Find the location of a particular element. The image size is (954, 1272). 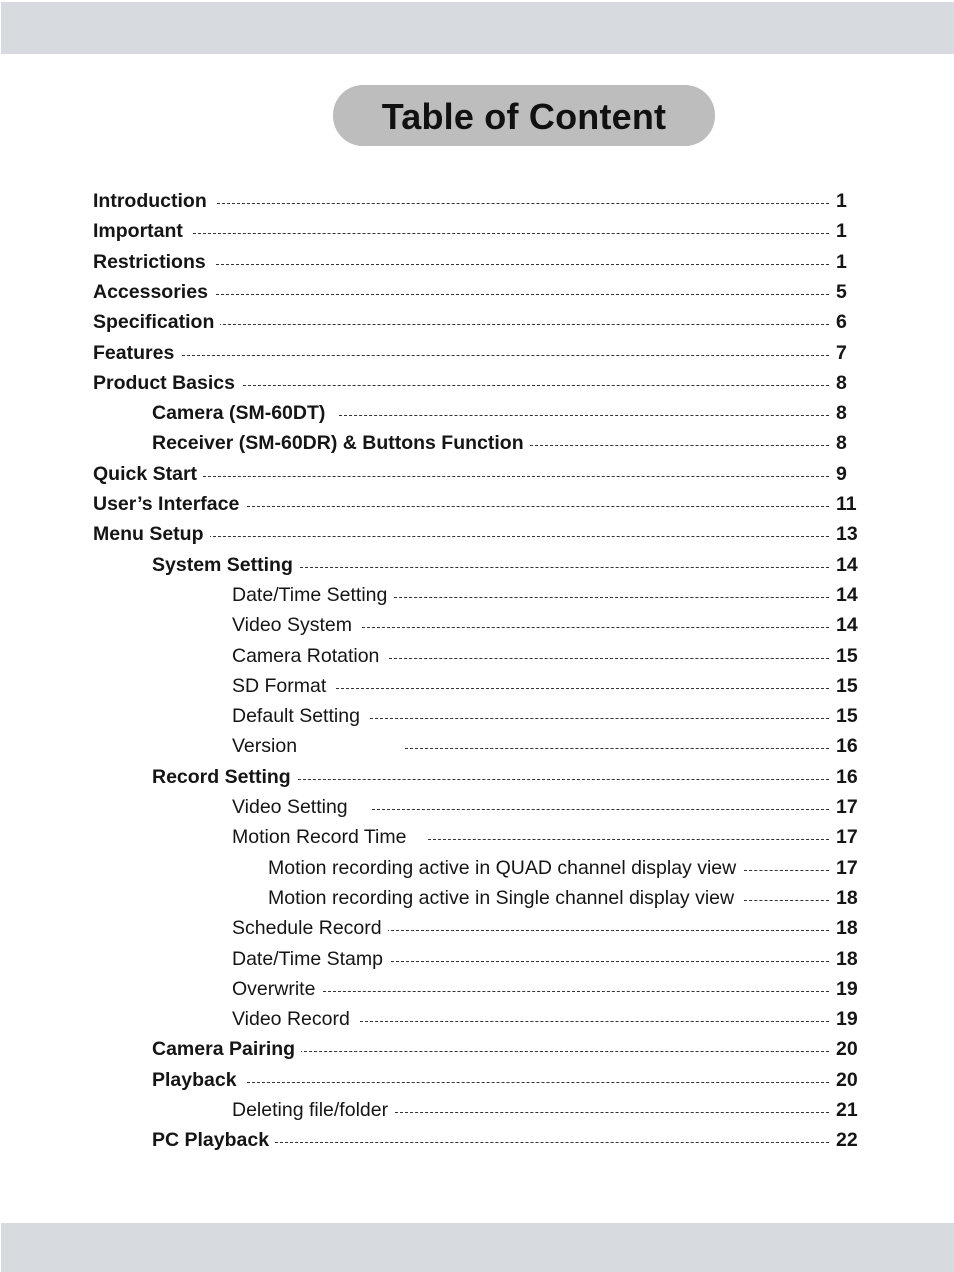

toc-entry-title: Schedule Record is located at coordinates (310, 928).